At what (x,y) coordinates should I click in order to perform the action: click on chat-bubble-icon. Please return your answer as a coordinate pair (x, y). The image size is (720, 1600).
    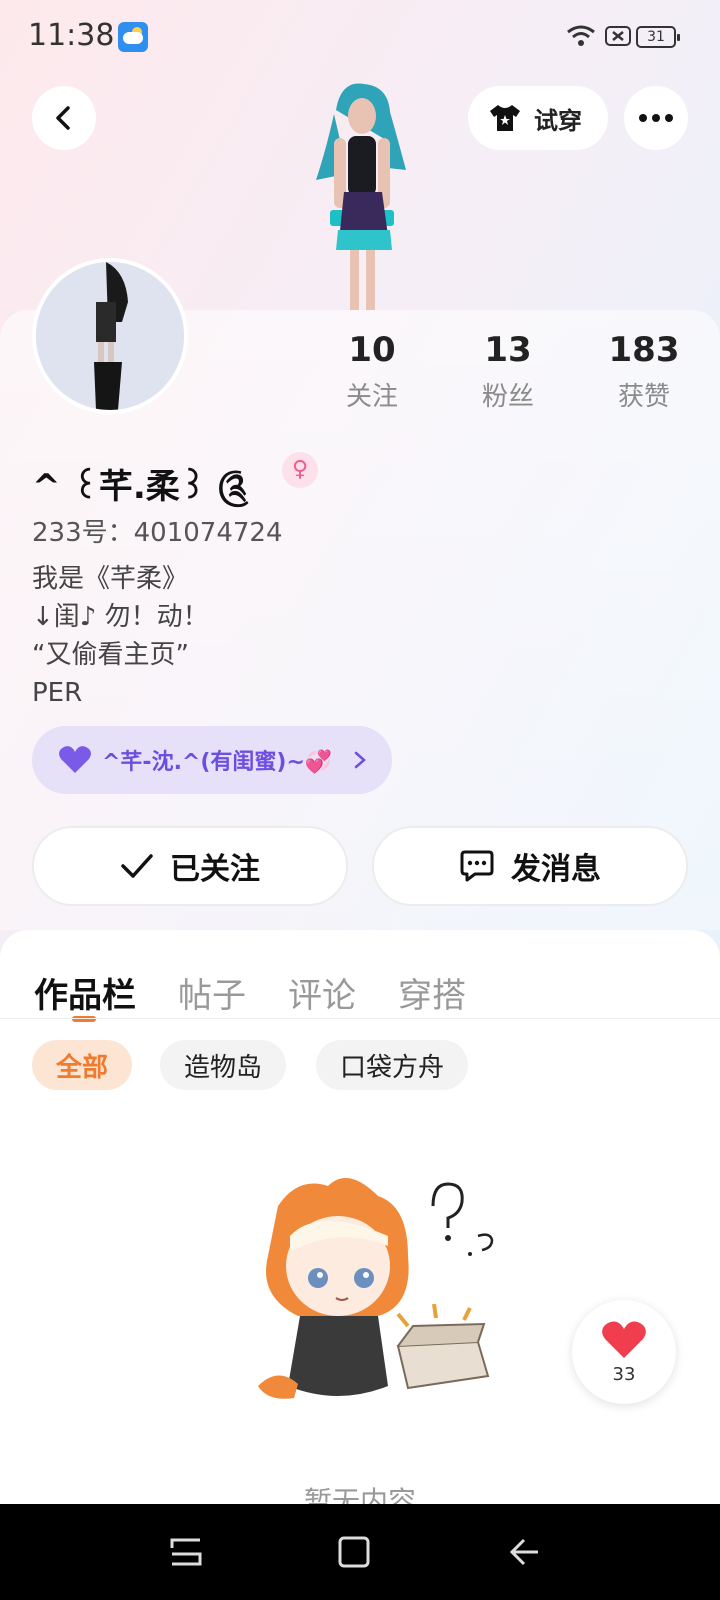
    Looking at the image, I should click on (477, 866).